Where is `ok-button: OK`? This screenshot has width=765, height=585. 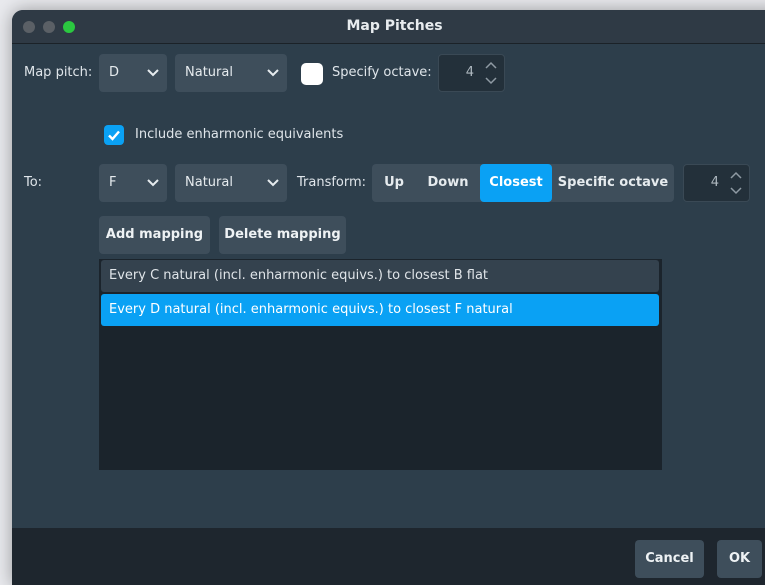
ok-button: OK is located at coordinates (739, 559).